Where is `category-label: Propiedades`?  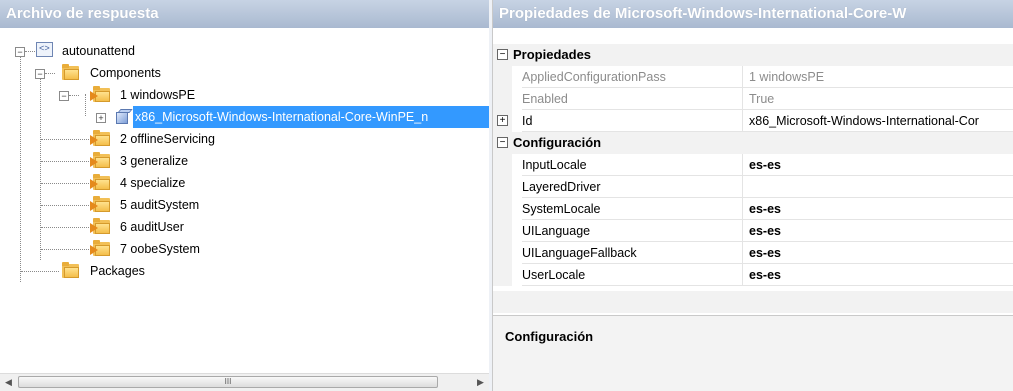
category-label: Propiedades is located at coordinates (552, 54).